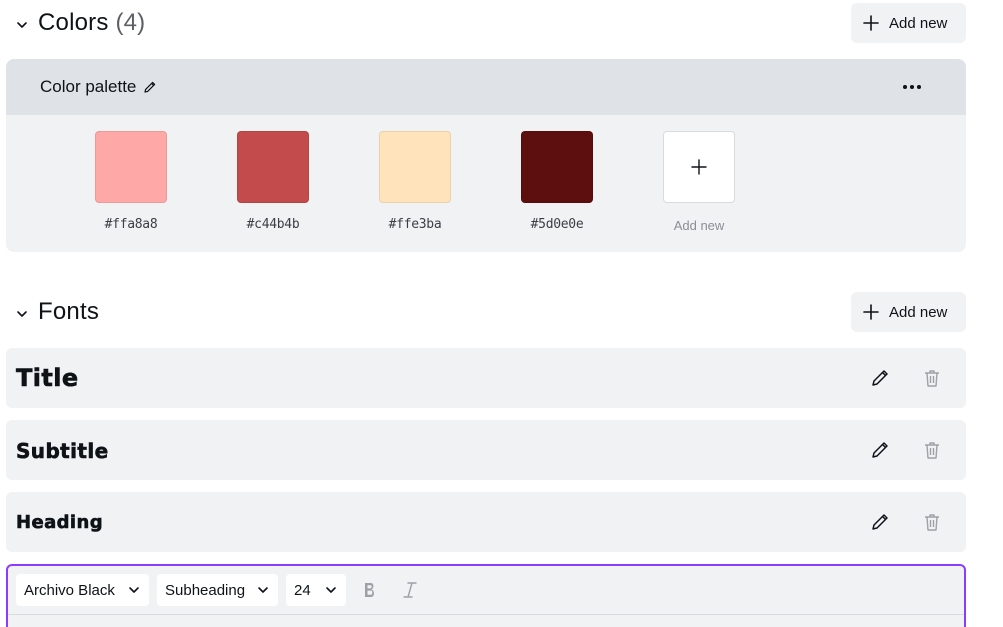  What do you see at coordinates (47, 378) in the screenshot?
I see `font-row-label: Title` at bounding box center [47, 378].